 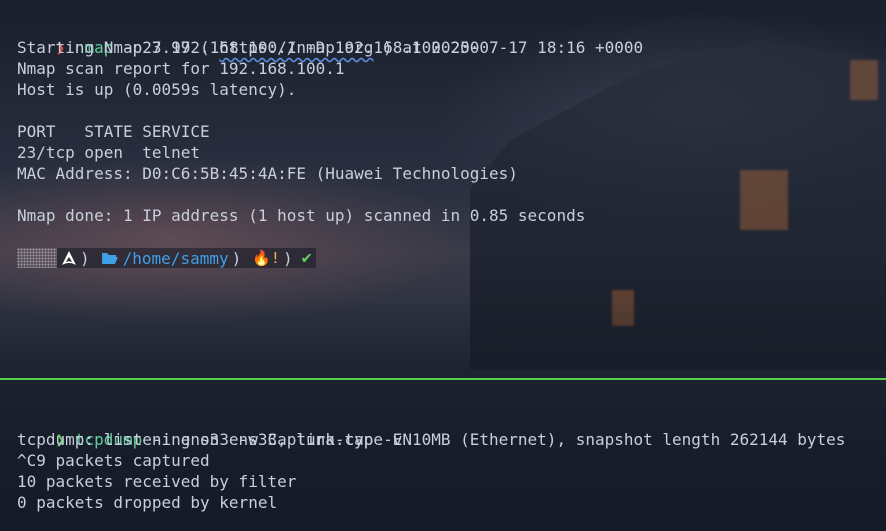 What do you see at coordinates (69, 258) in the screenshot?
I see `arch-linux-icon` at bounding box center [69, 258].